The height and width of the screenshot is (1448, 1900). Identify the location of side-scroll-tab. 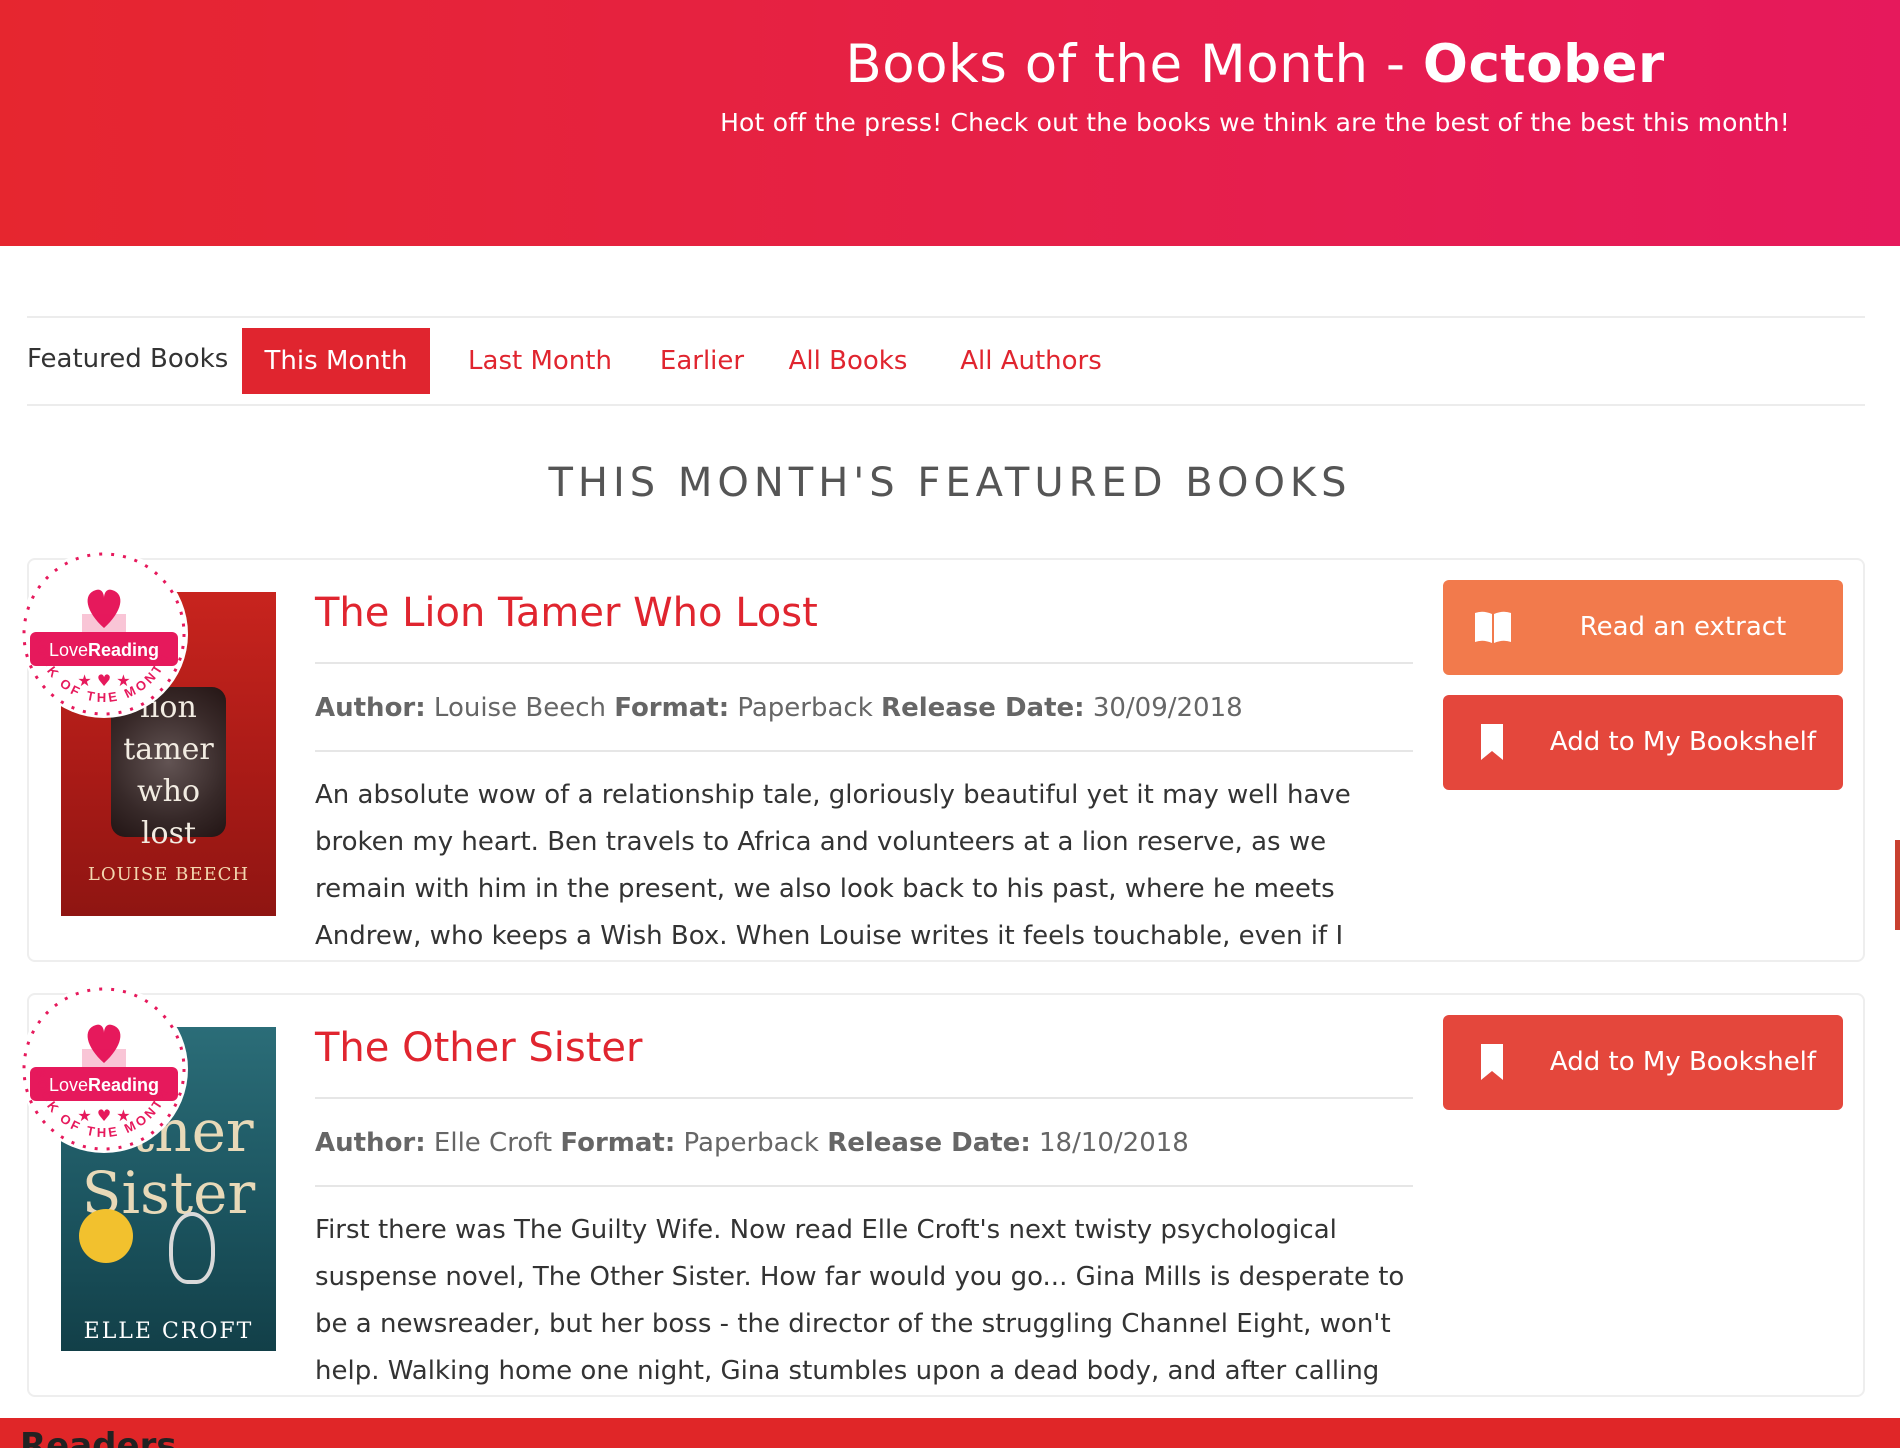
(1897, 885).